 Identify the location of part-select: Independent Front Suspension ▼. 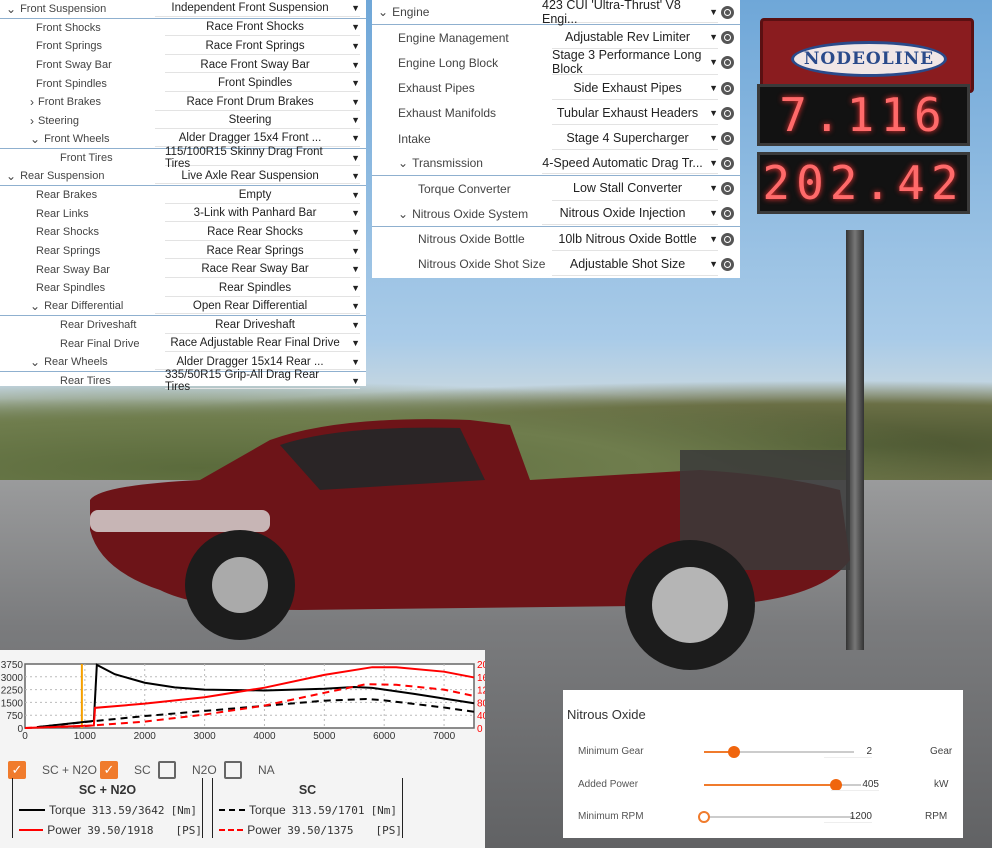
(257, 9).